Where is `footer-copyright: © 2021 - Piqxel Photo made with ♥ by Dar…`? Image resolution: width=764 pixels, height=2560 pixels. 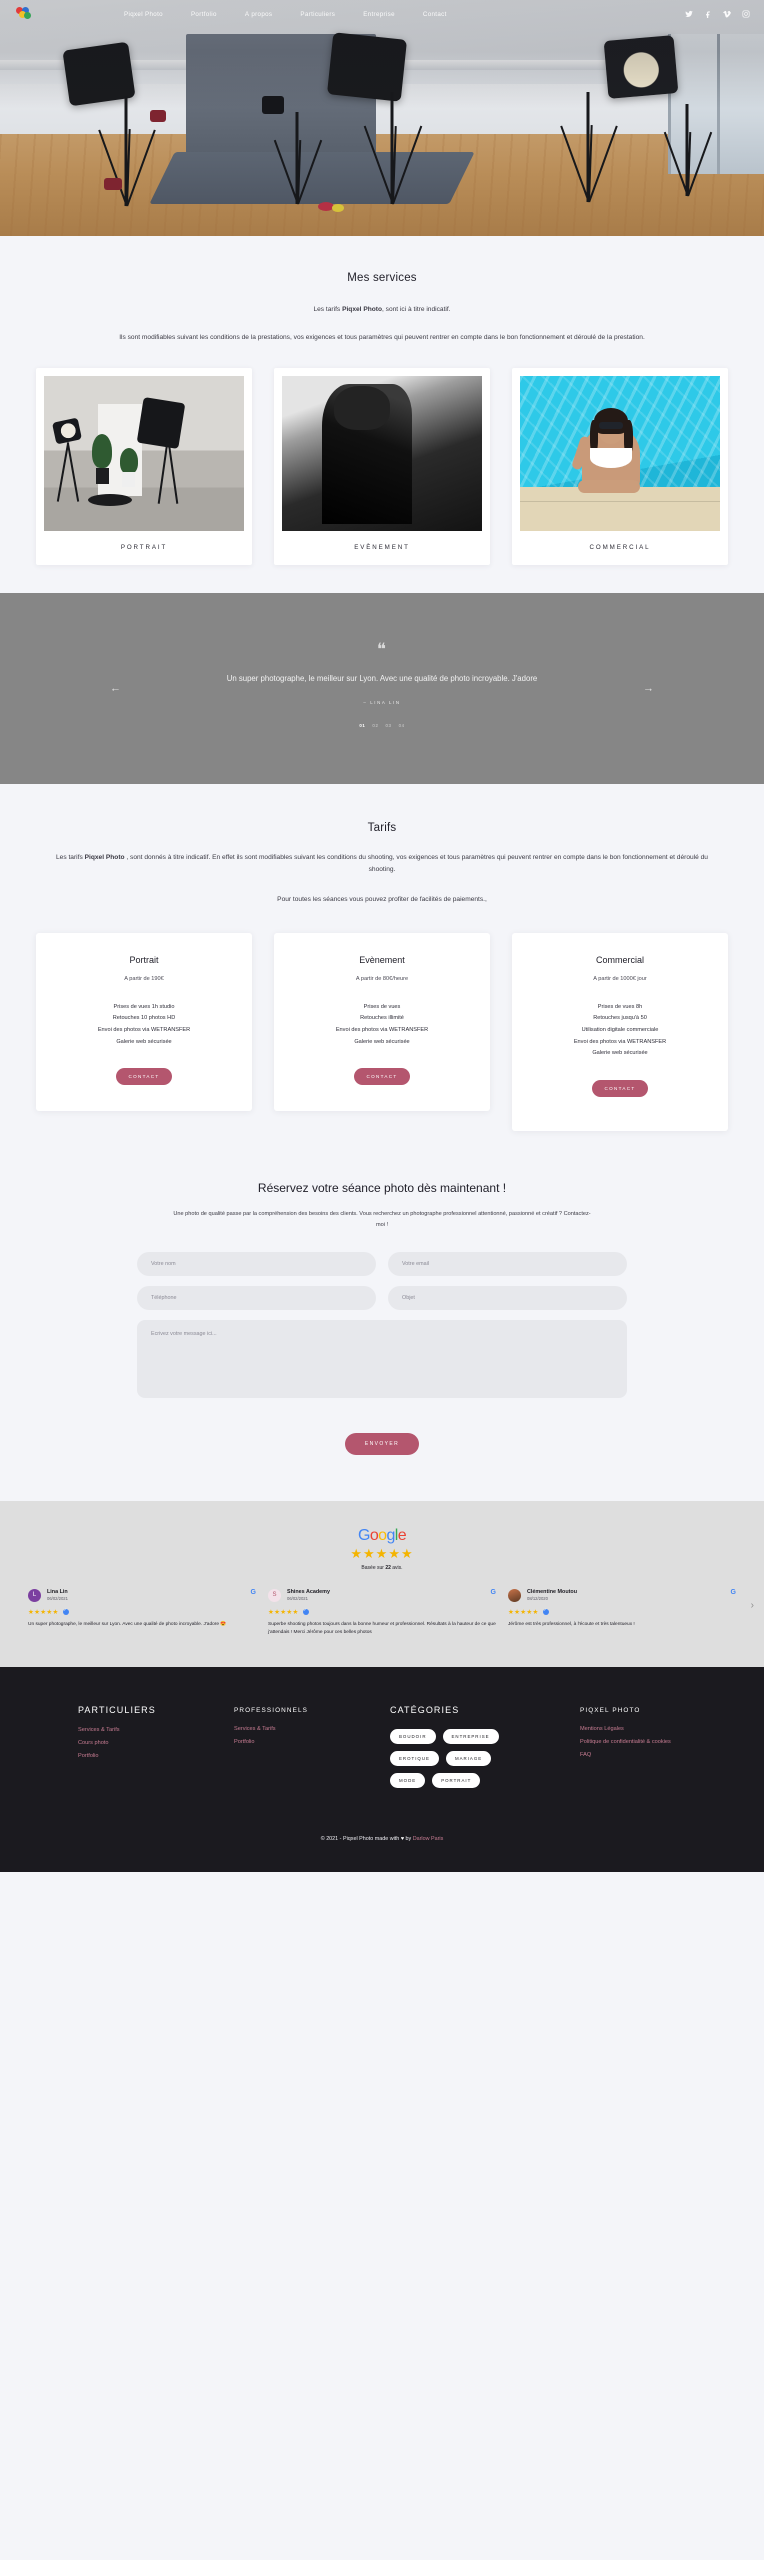 footer-copyright: © 2021 - Piqxel Photo made with ♥ by Dar… is located at coordinates (382, 1839).